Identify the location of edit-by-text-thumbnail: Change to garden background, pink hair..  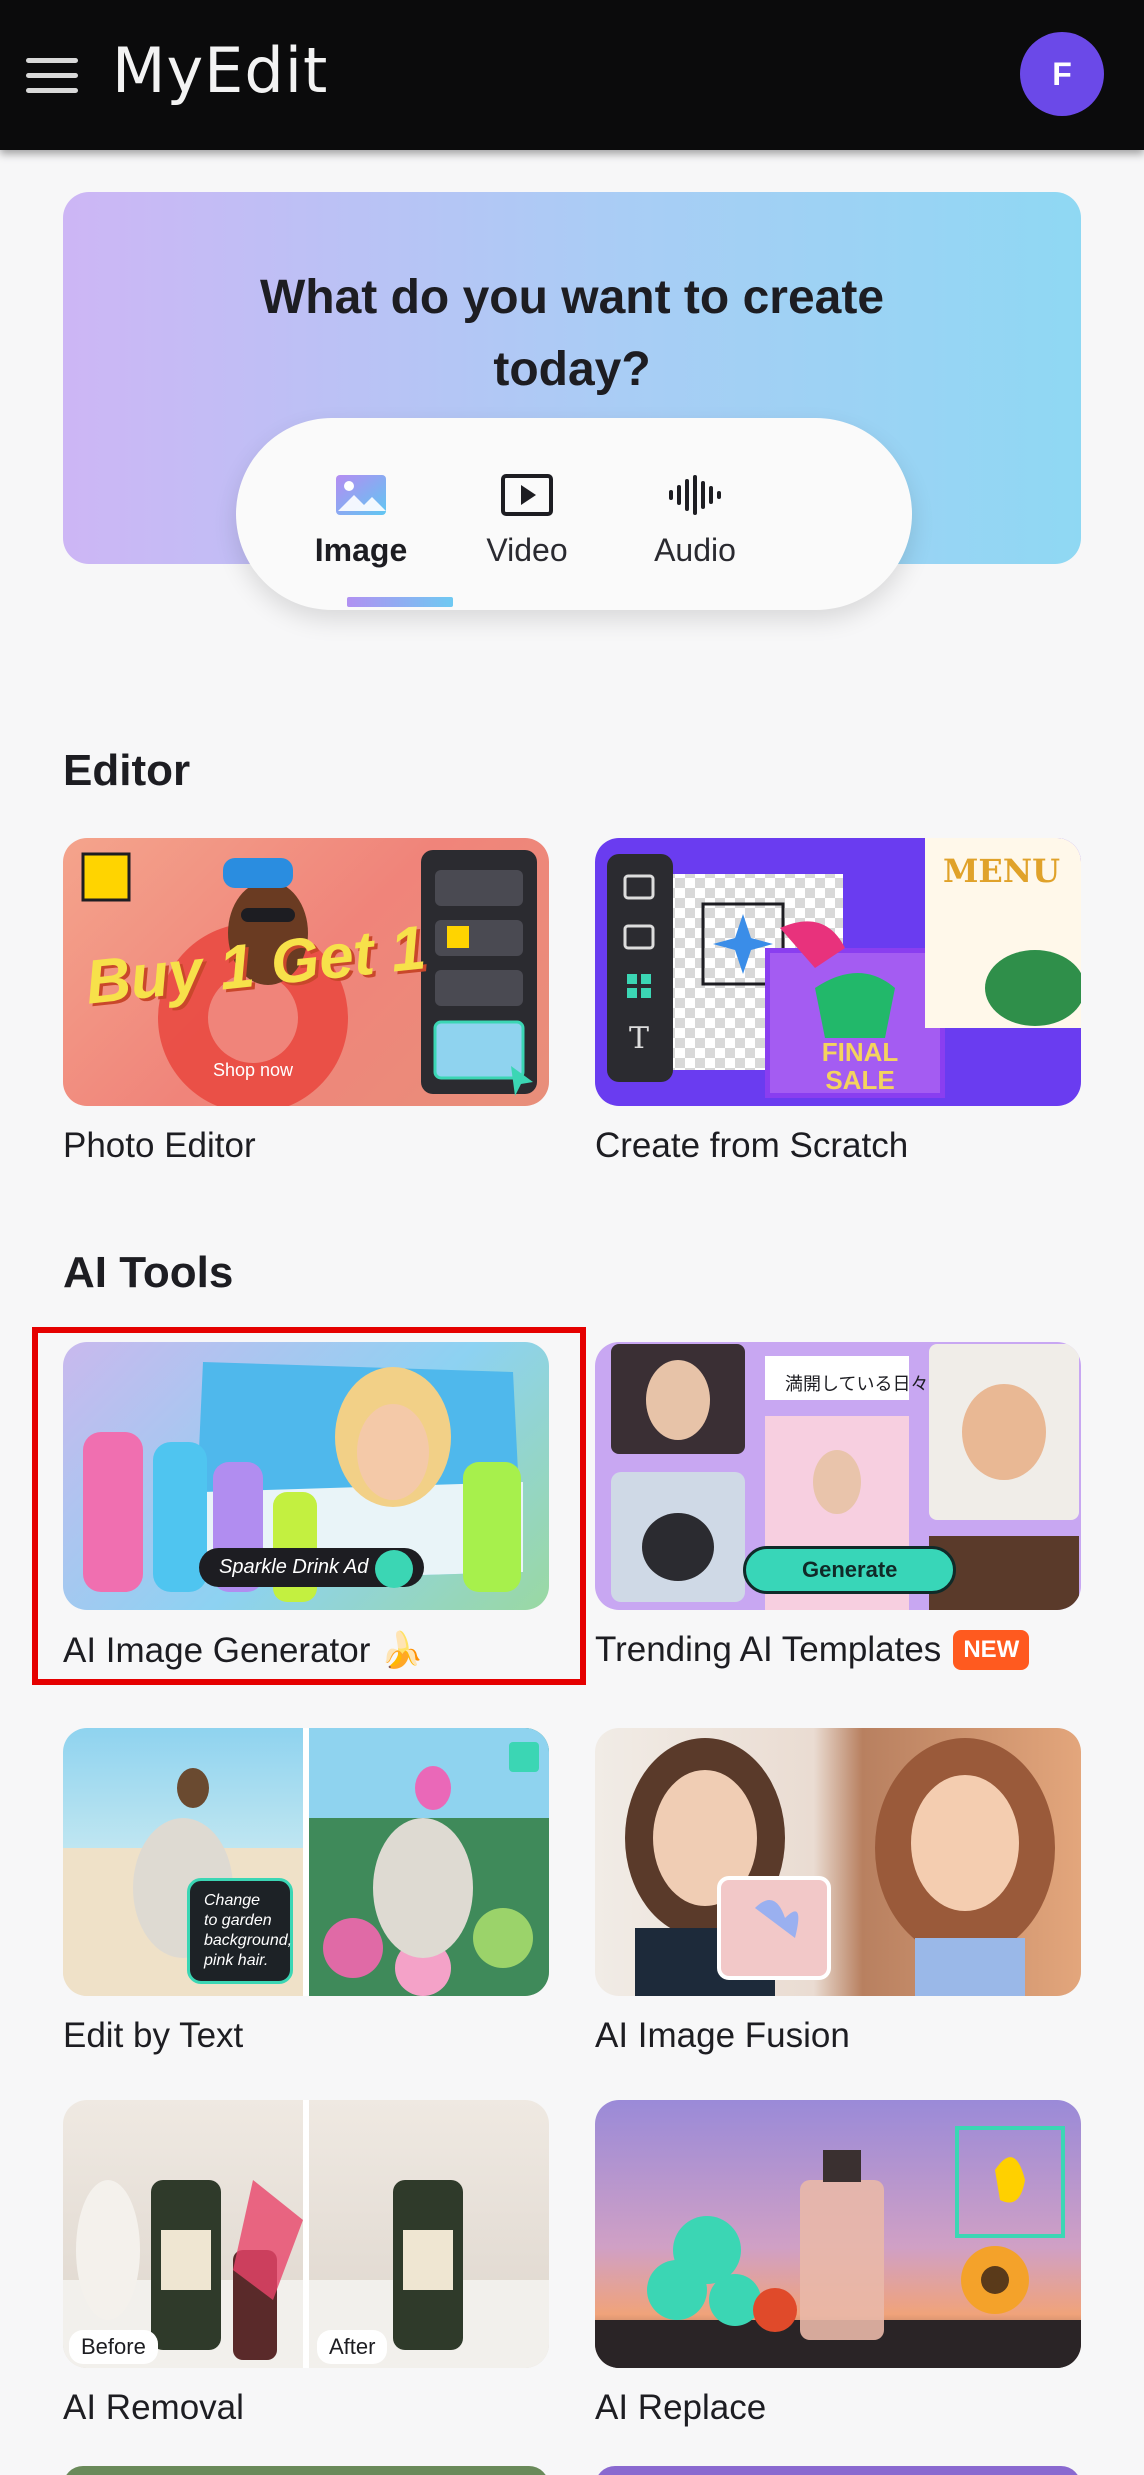
(306, 1862).